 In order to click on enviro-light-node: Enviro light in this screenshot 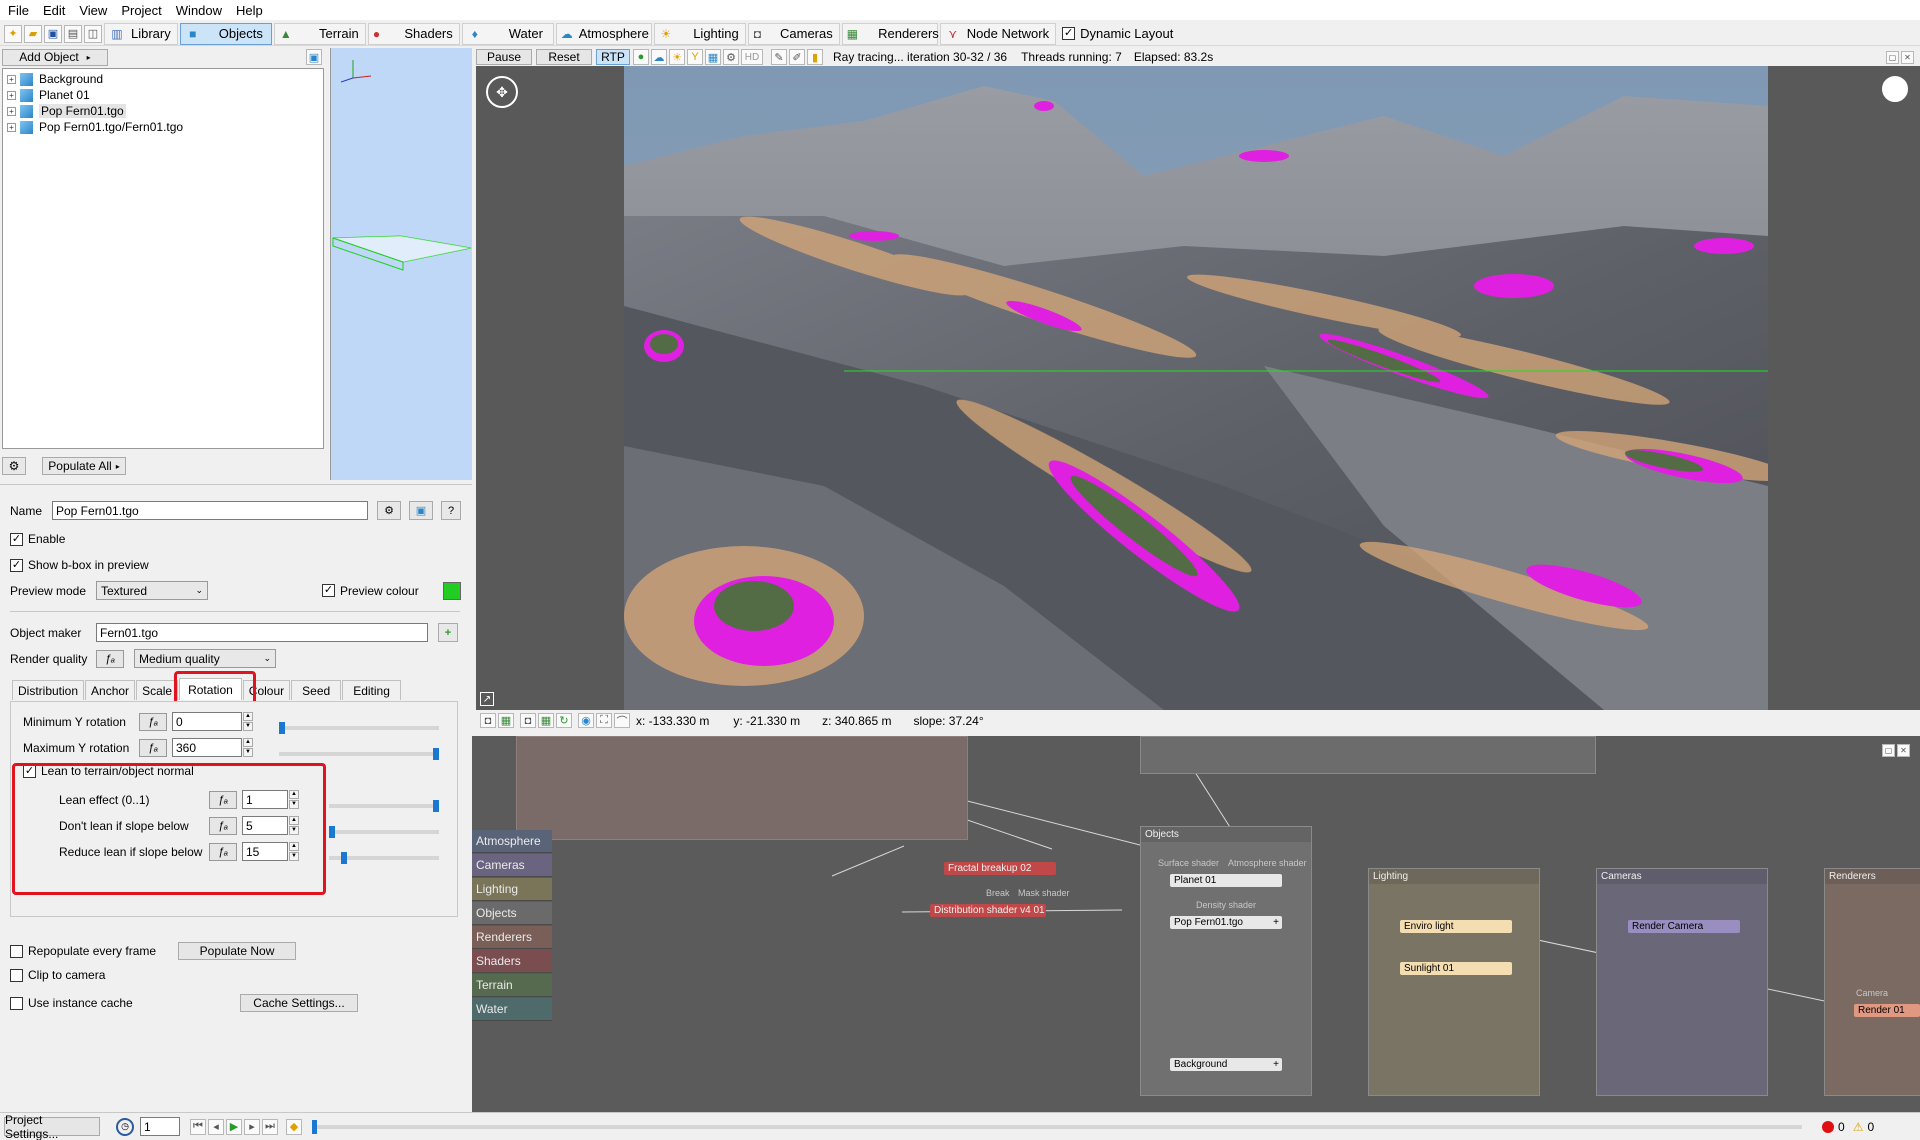, I will do `click(1456, 926)`.